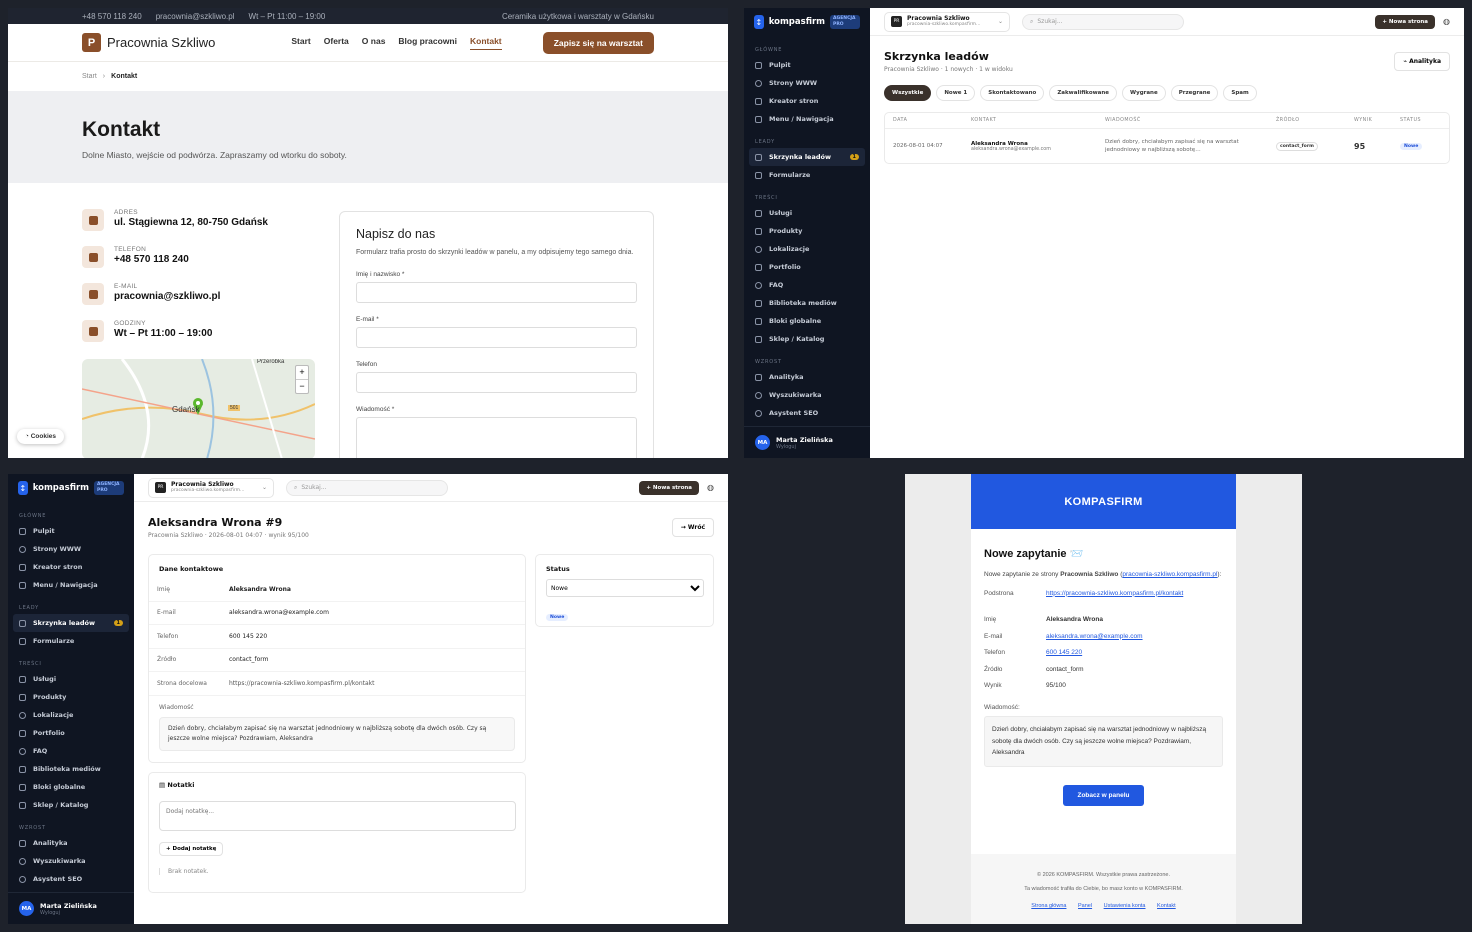 This screenshot has width=1472, height=932. I want to click on nav-kontakt: Kontakt, so click(485, 43).